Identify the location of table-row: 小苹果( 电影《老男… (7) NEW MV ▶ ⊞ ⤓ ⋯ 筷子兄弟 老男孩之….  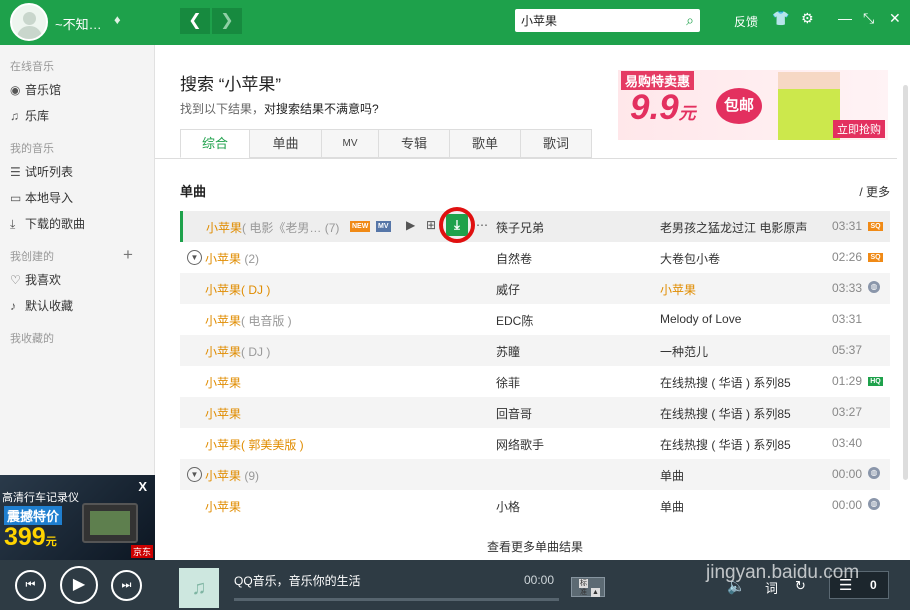
(535, 225).